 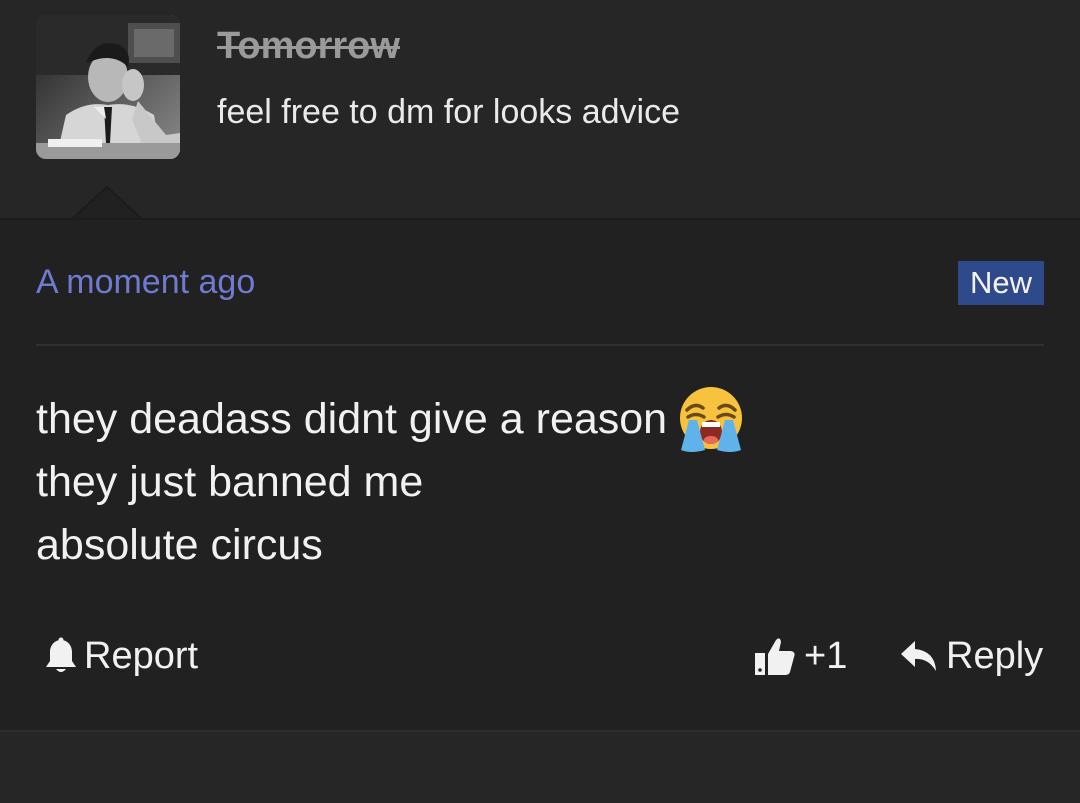 What do you see at coordinates (141, 655) in the screenshot?
I see `report-label: Report` at bounding box center [141, 655].